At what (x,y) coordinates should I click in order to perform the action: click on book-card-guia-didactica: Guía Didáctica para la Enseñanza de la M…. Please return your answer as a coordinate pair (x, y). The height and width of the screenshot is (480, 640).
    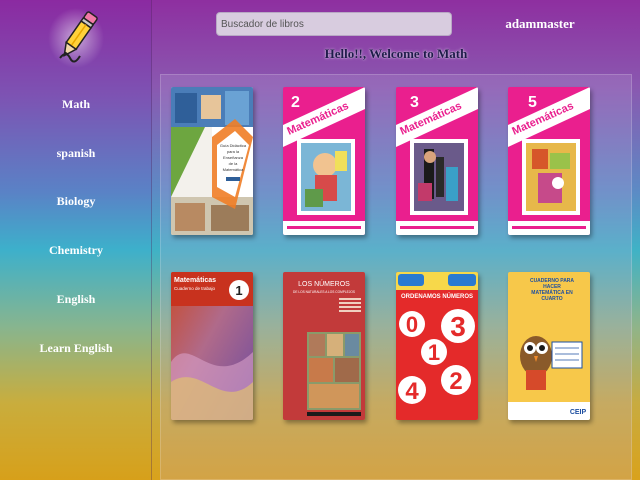
    Looking at the image, I should click on (212, 161).